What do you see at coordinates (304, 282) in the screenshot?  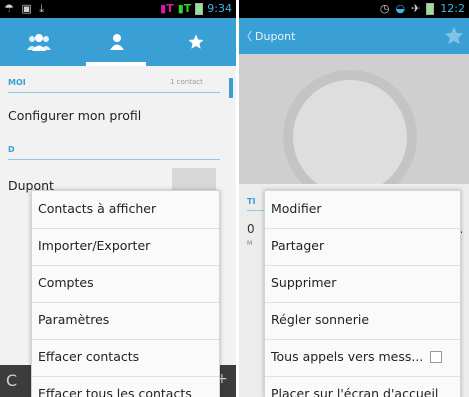 I see `menu-item-label: Supprimer` at bounding box center [304, 282].